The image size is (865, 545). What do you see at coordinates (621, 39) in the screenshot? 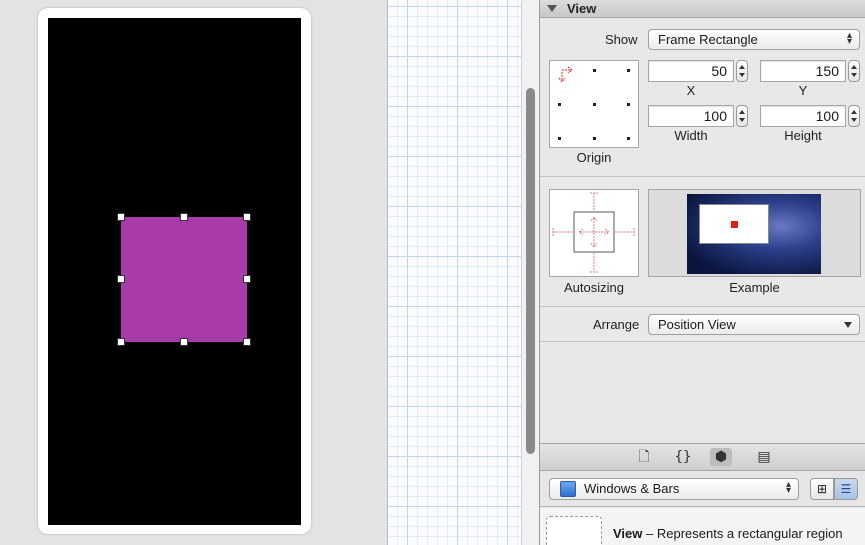
I see `show-label: Show` at bounding box center [621, 39].